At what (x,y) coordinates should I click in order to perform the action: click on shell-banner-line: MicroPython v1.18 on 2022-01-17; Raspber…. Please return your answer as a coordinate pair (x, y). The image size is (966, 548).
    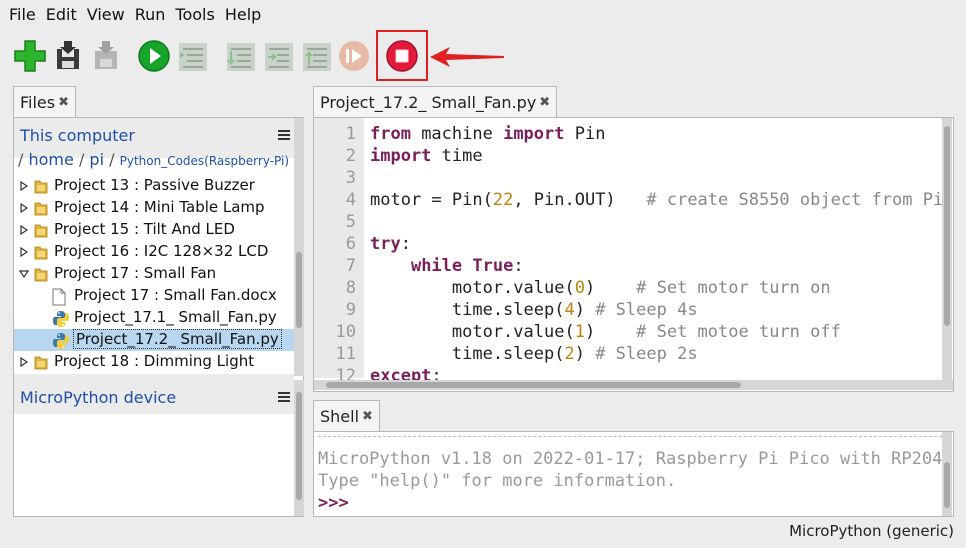
    Looking at the image, I should click on (635, 459).